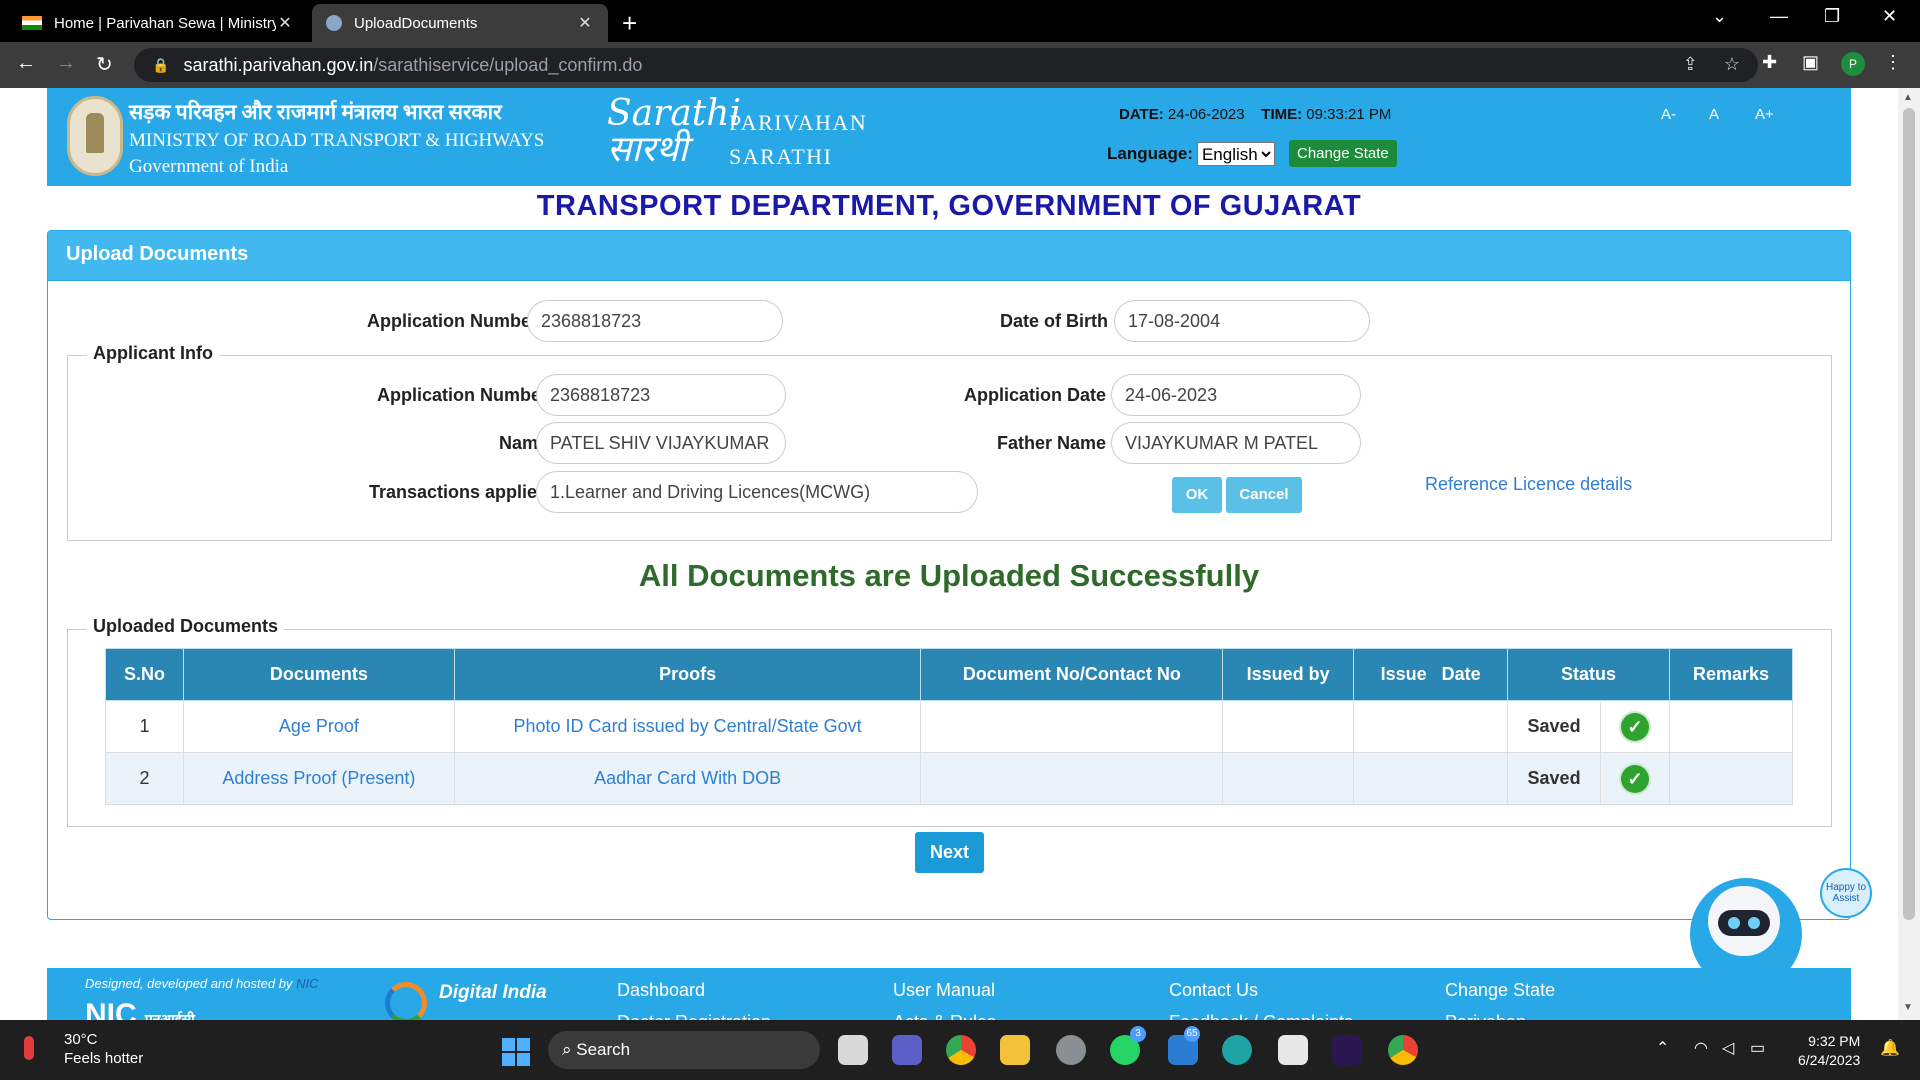  Describe the element at coordinates (1731, 726) in the screenshot. I see `cell-remarks` at that location.